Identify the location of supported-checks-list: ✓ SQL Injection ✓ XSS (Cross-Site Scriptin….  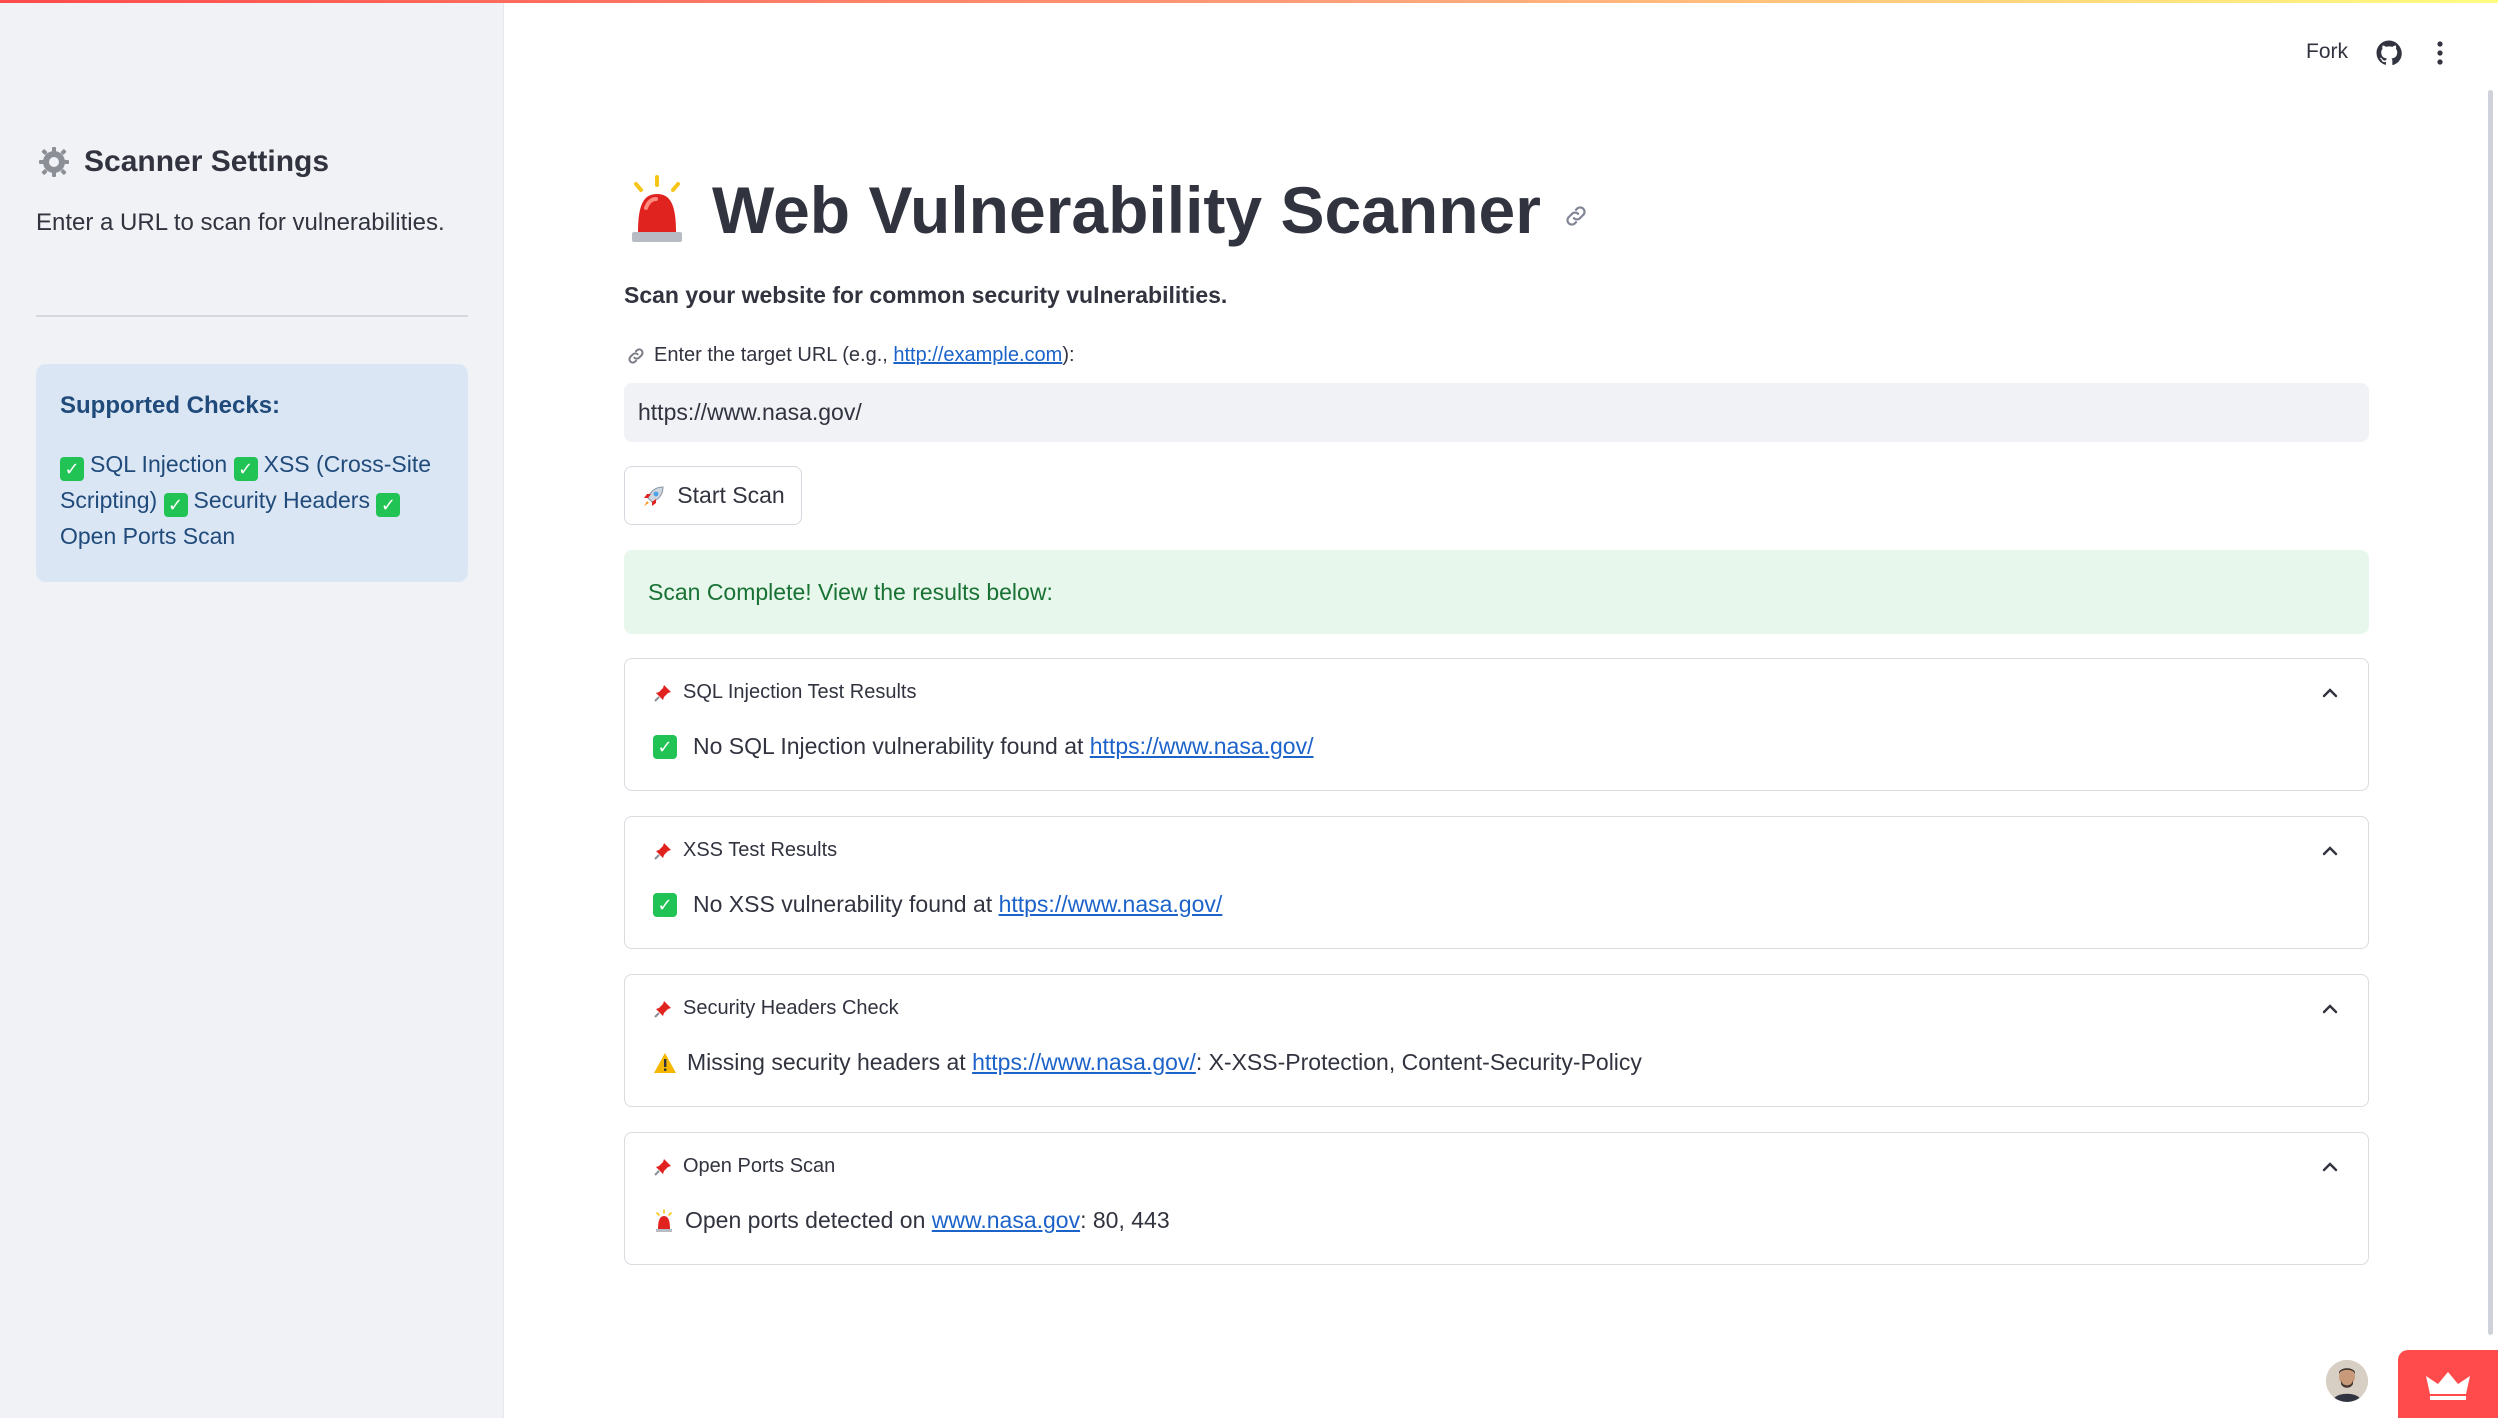
(252, 500).